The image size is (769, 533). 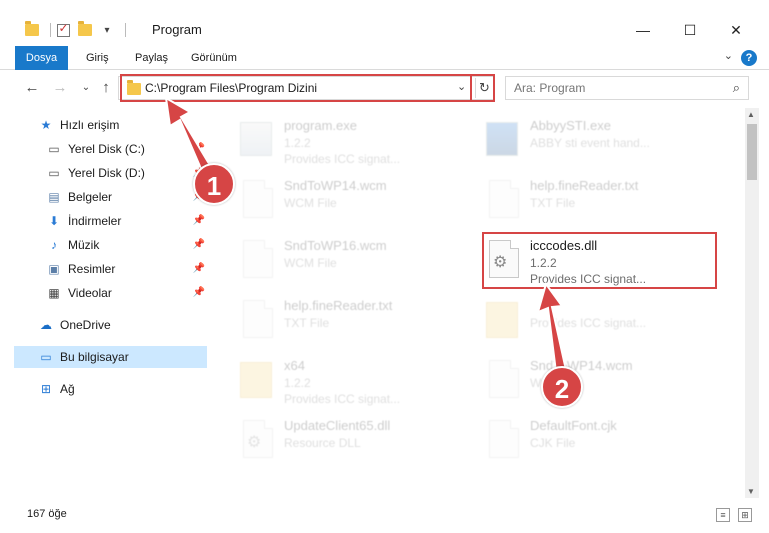 What do you see at coordinates (214, 184) in the screenshot?
I see `step-badge-1: 1` at bounding box center [214, 184].